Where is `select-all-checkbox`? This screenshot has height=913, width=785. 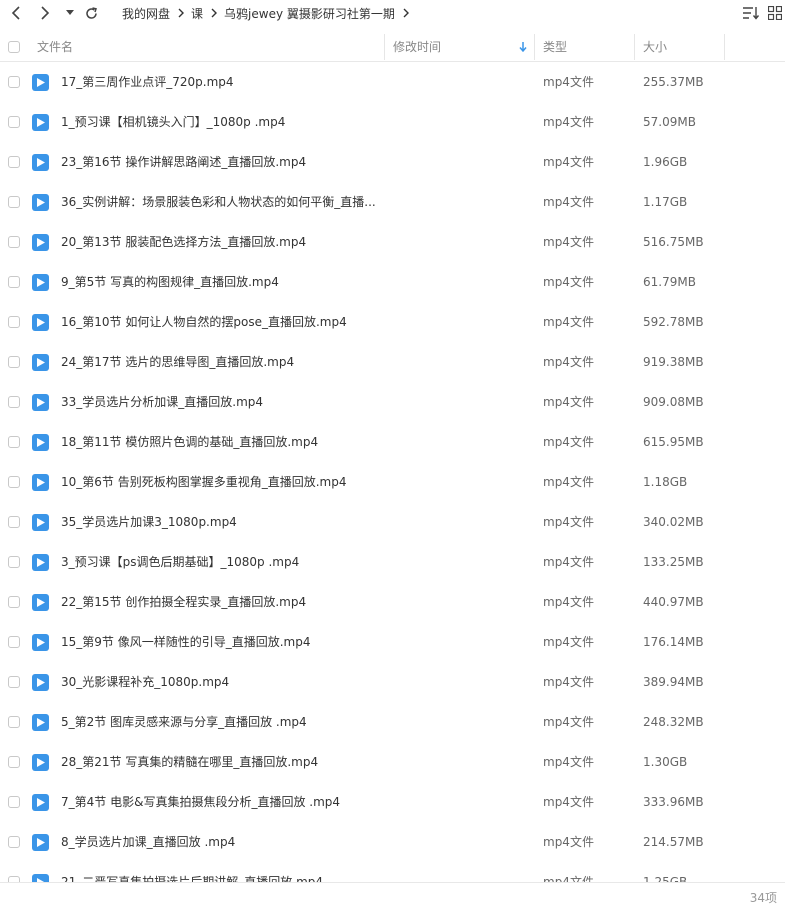
select-all-checkbox is located at coordinates (14, 46).